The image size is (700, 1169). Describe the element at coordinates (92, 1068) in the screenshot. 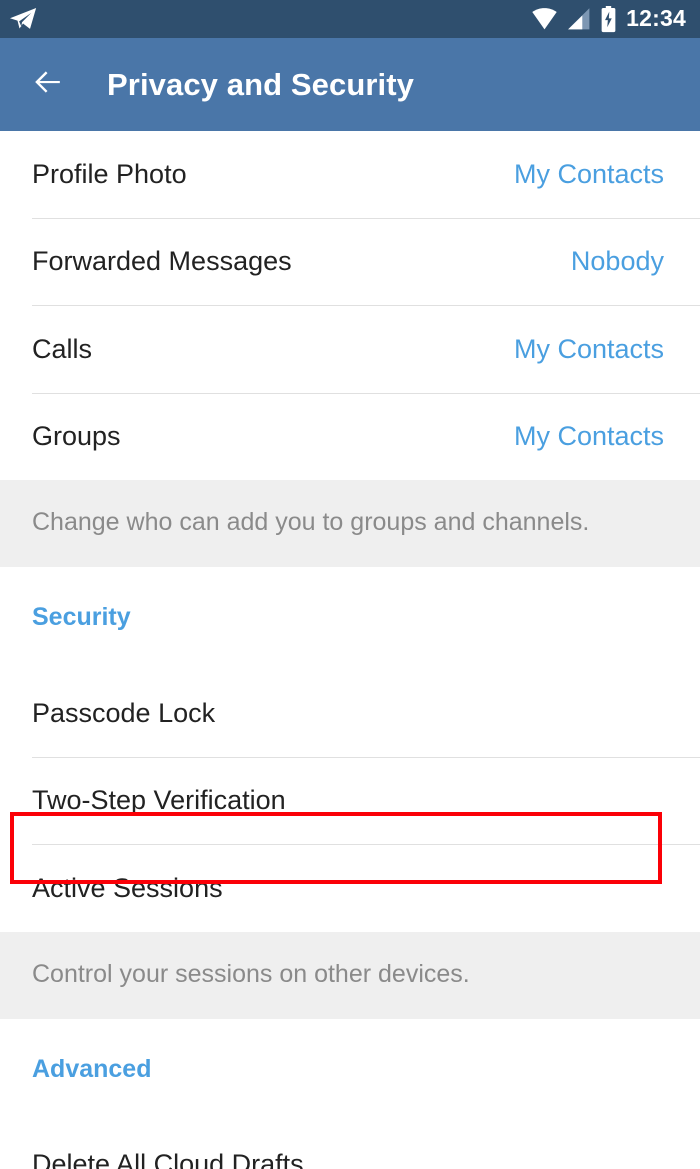

I see `section-header-advanced: Advanced` at that location.